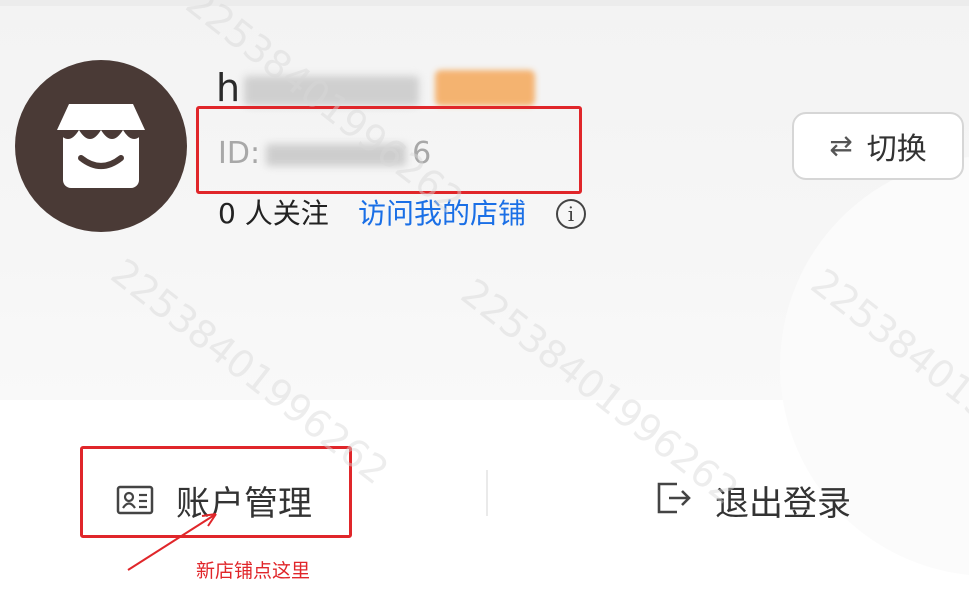 The image size is (969, 602). What do you see at coordinates (674, 500) in the screenshot?
I see `logout-icon` at bounding box center [674, 500].